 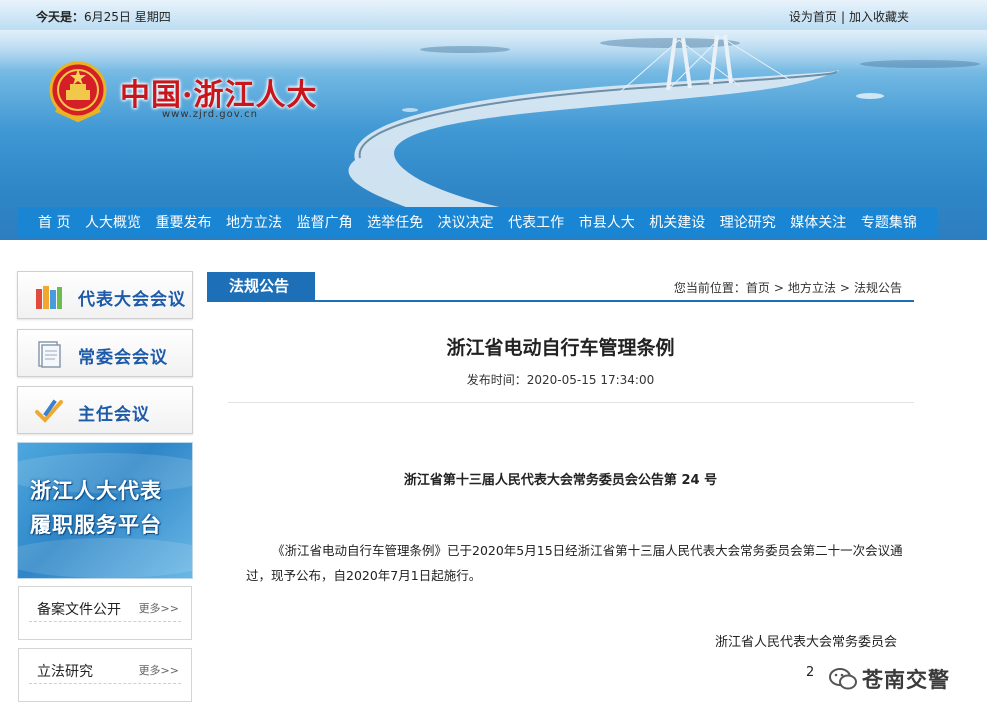 What do you see at coordinates (54, 222) in the screenshot?
I see `nav-item-home: 首 页` at bounding box center [54, 222].